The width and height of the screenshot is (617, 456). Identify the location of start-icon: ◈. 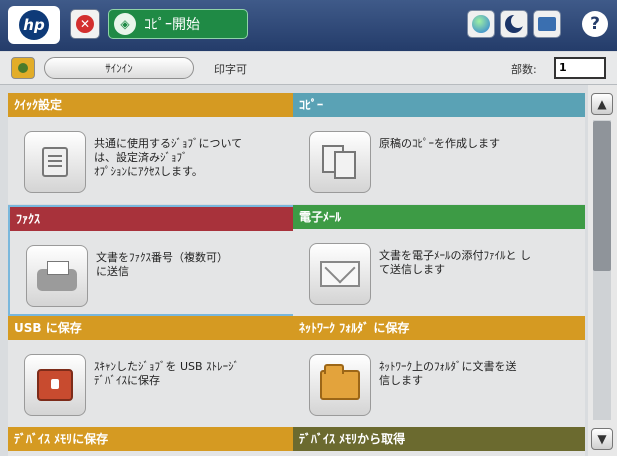
(125, 24).